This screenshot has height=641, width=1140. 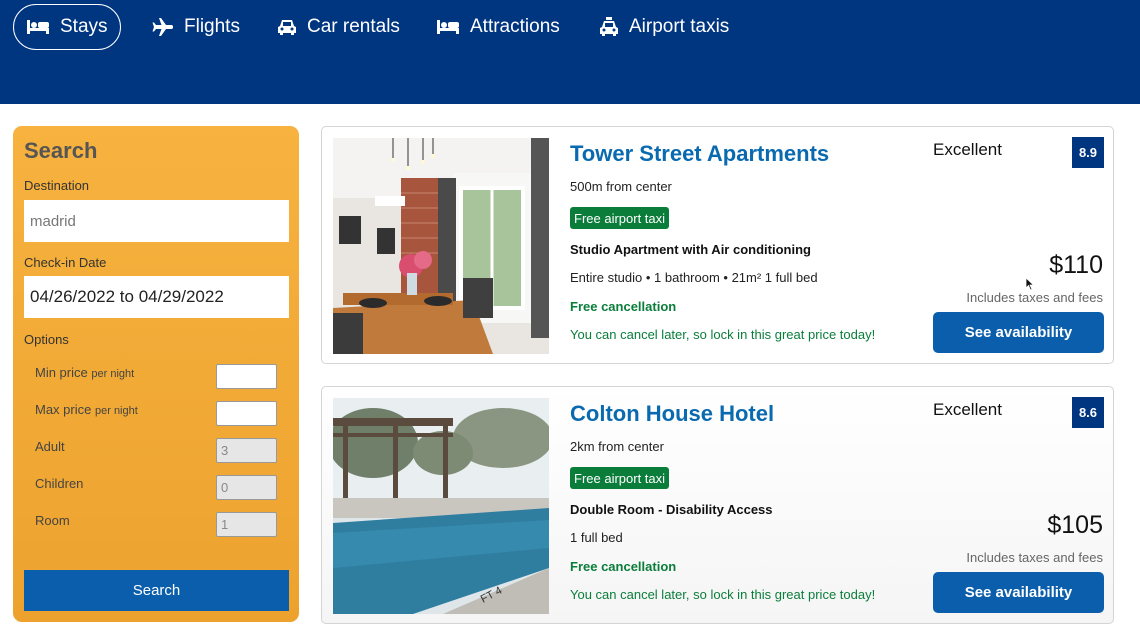 I want to click on taxes-note: Includes taxes and fees, so click(x=1034, y=557).